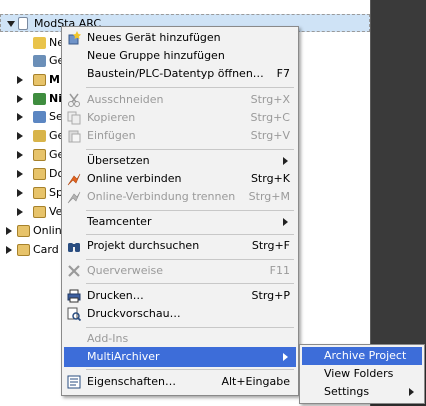 This screenshot has height=406, width=426. I want to click on tree-row-label: Onlin, so click(47, 230).